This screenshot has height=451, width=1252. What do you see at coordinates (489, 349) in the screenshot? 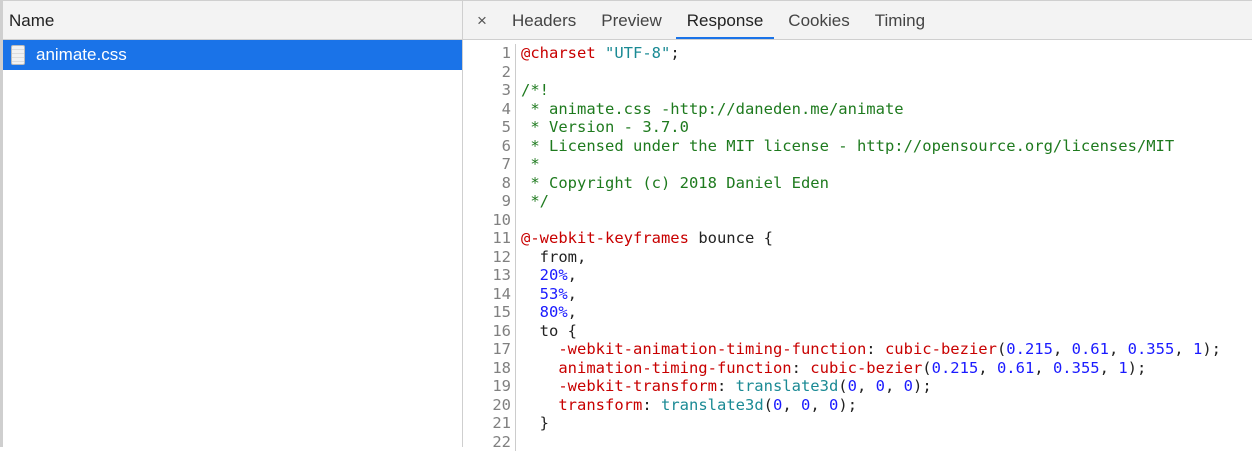
I see `line-number: 17` at bounding box center [489, 349].